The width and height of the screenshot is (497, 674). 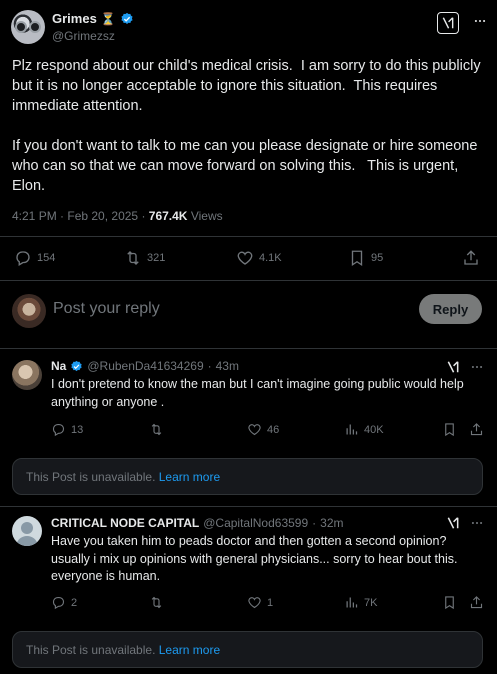 What do you see at coordinates (377, 258) in the screenshot?
I see `bookmark-count: 95` at bounding box center [377, 258].